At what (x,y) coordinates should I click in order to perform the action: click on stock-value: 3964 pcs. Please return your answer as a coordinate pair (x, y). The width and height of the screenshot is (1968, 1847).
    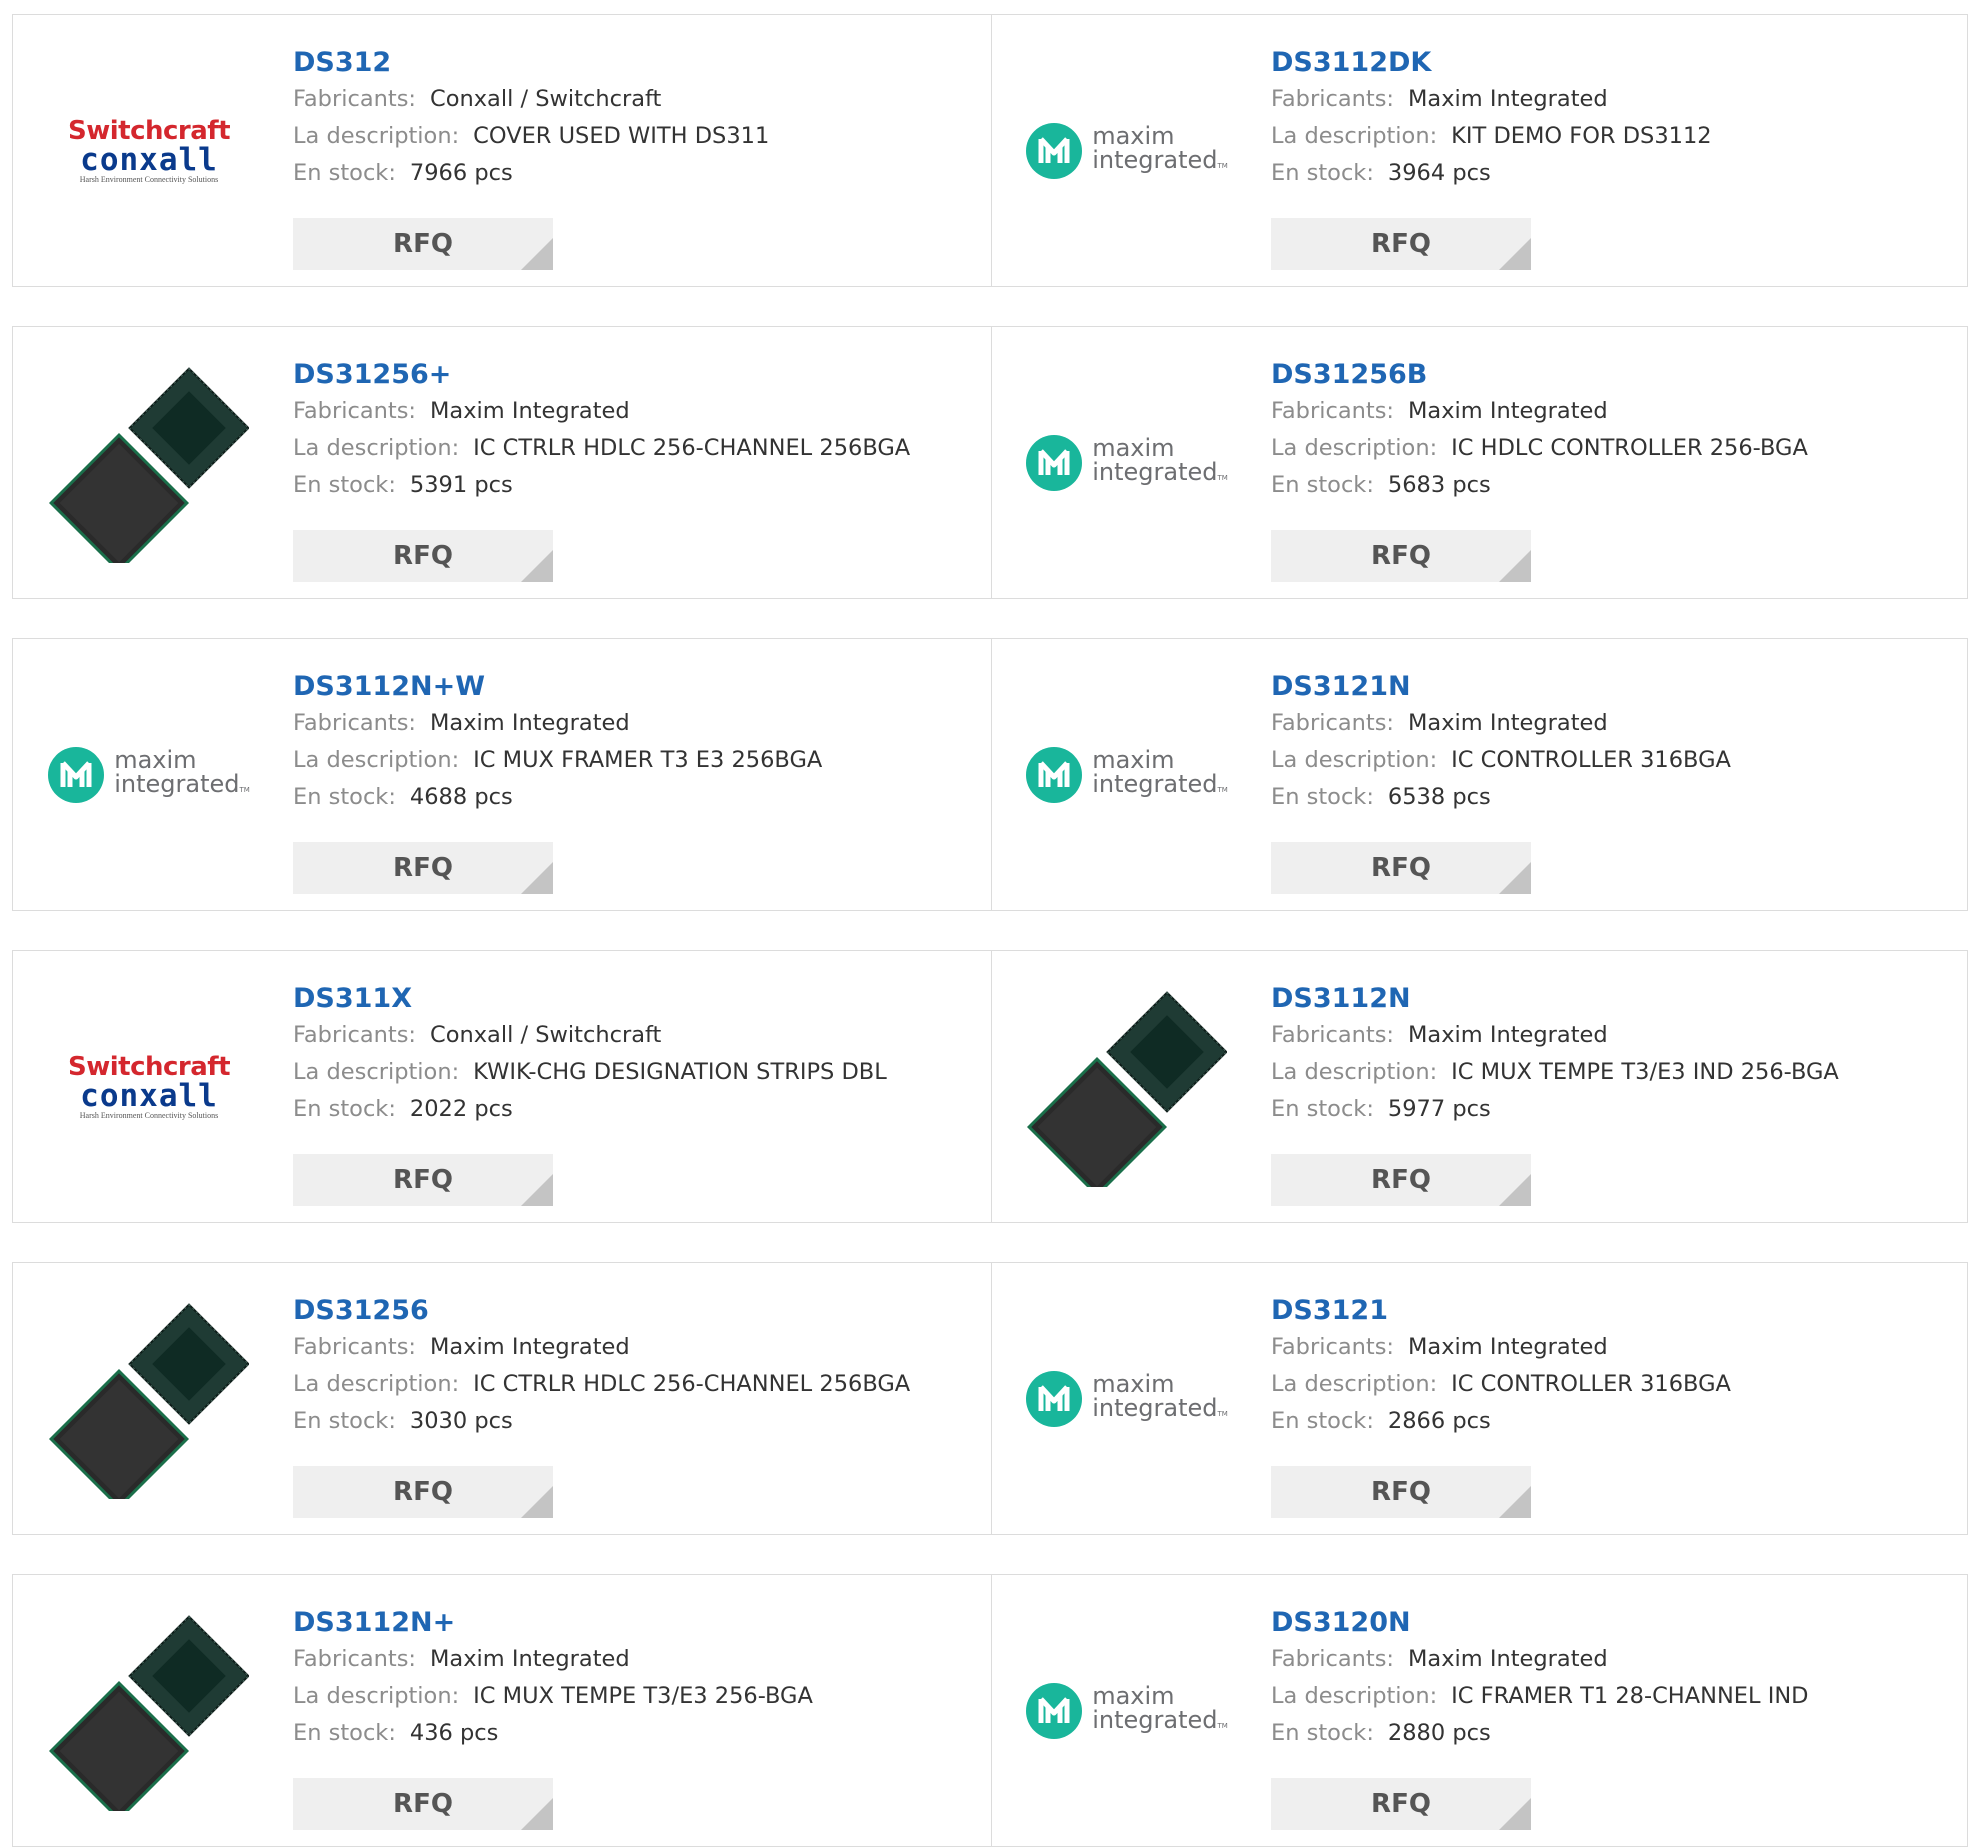
    Looking at the image, I should click on (1439, 173).